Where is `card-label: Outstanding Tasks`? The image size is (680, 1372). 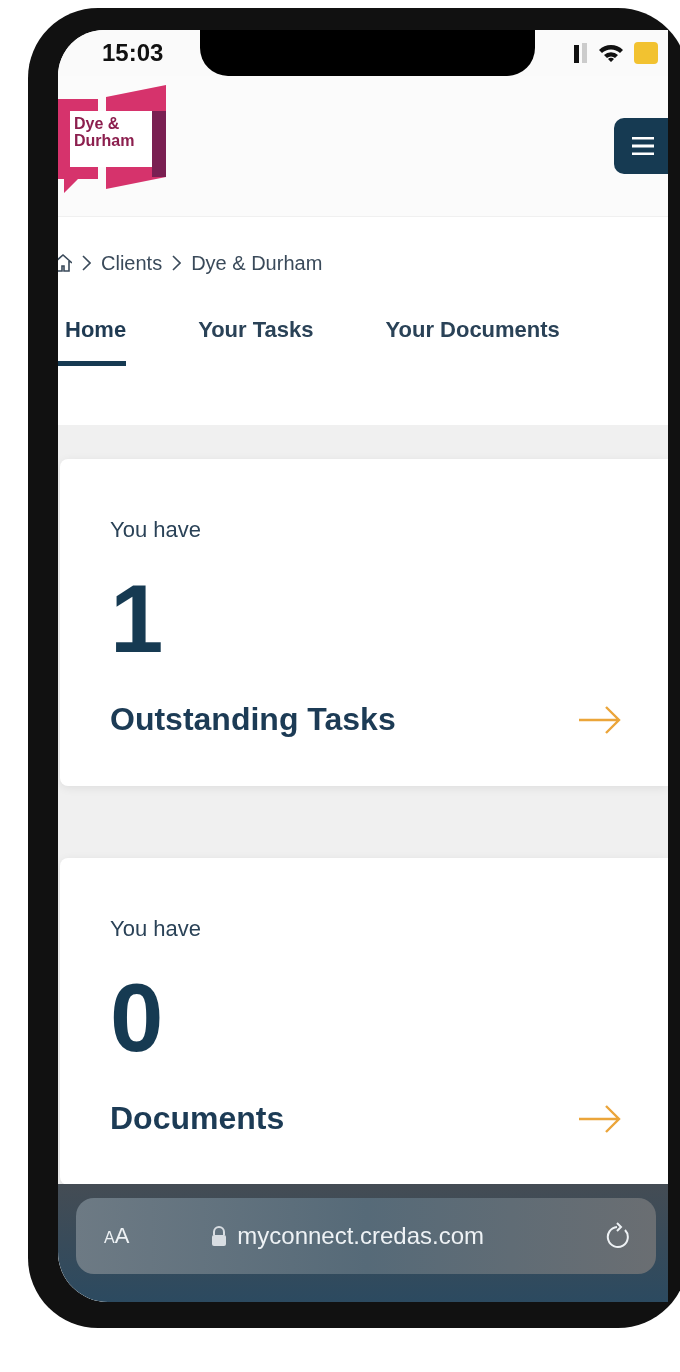 card-label: Outstanding Tasks is located at coordinates (253, 719).